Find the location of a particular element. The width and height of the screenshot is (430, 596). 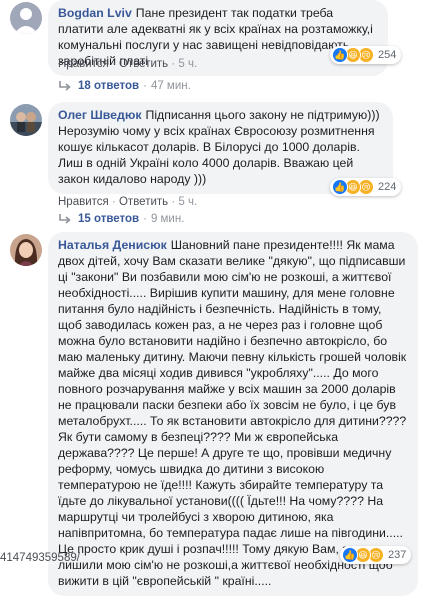

replies-count: 18 ответов is located at coordinates (108, 86).